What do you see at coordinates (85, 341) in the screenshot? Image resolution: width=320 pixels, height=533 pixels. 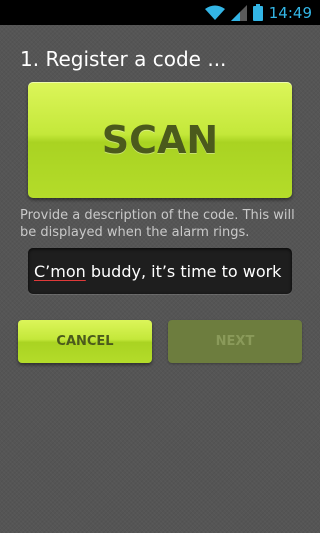 I see `cancel-button: CANCEL` at bounding box center [85, 341].